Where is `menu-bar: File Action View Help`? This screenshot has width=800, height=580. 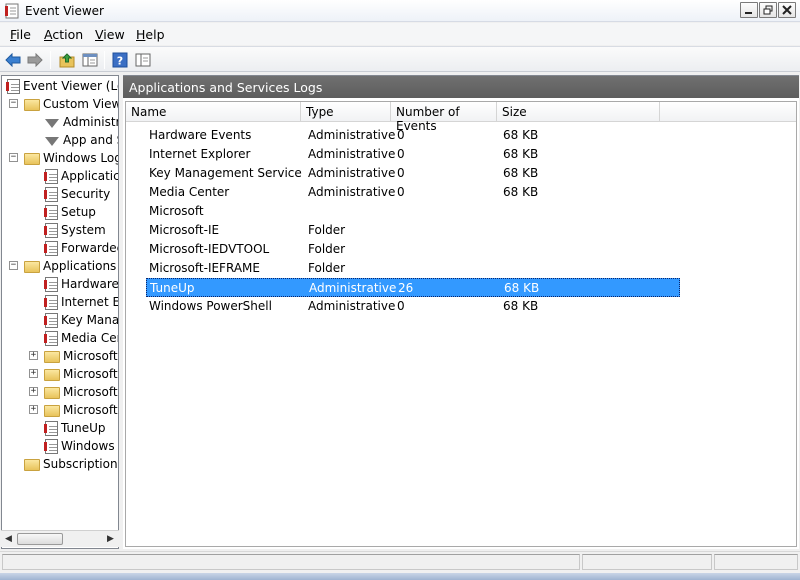
menu-bar: File Action View Help is located at coordinates (400, 34).